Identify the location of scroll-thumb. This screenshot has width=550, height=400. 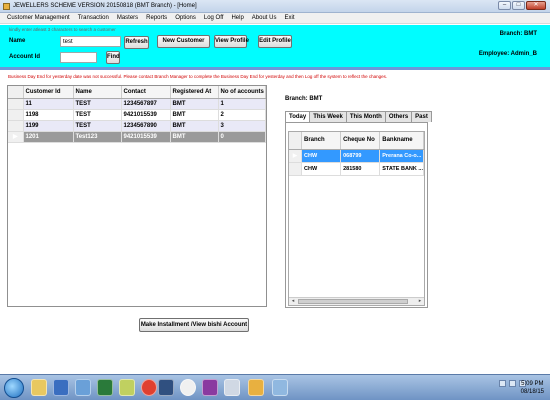
(353, 301).